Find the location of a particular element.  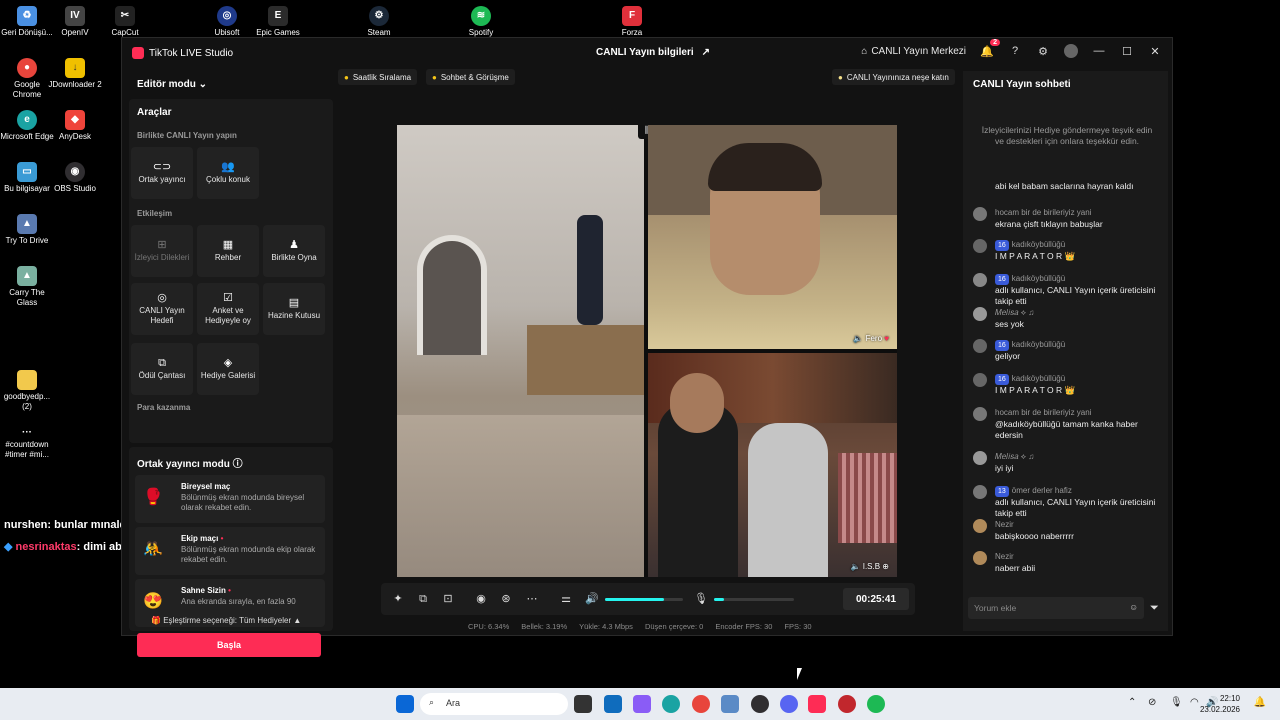

tray-chevron-icon: ⌃ is located at coordinates (1132, 702).